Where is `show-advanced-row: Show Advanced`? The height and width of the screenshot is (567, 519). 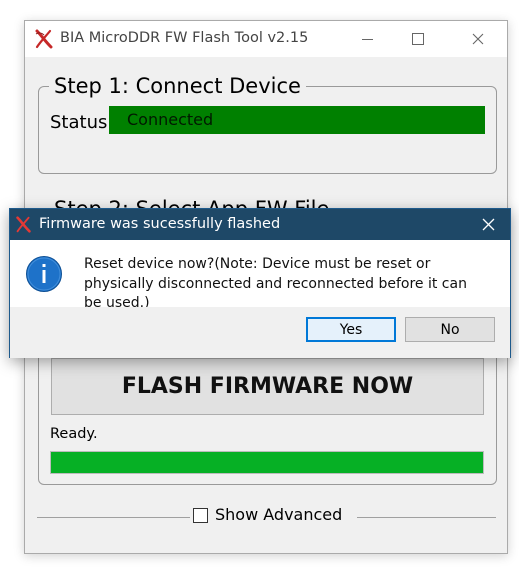
show-advanced-row: Show Advanced is located at coordinates (266, 518).